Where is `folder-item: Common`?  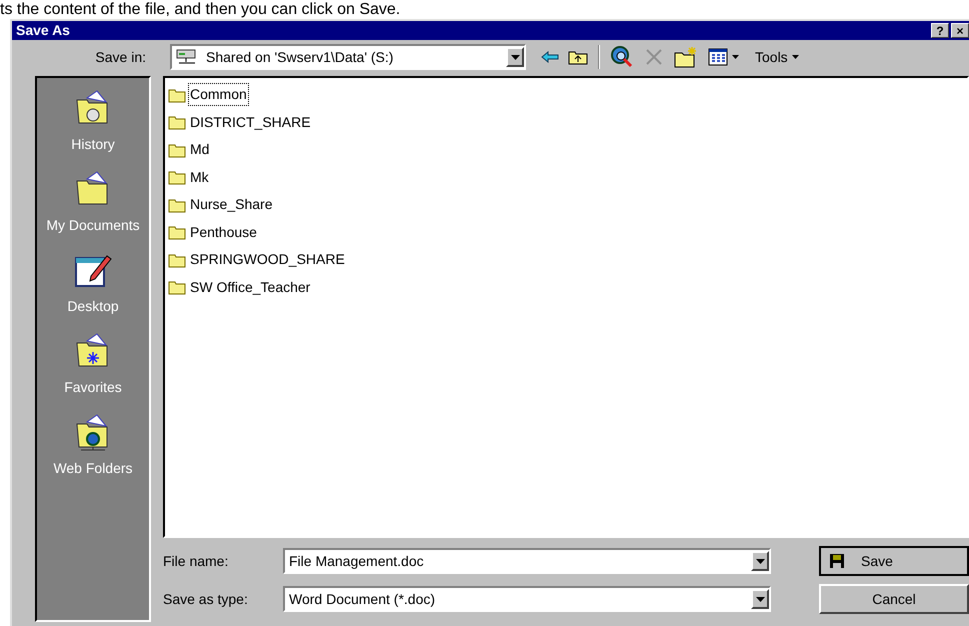
folder-item: Common is located at coordinates (218, 94).